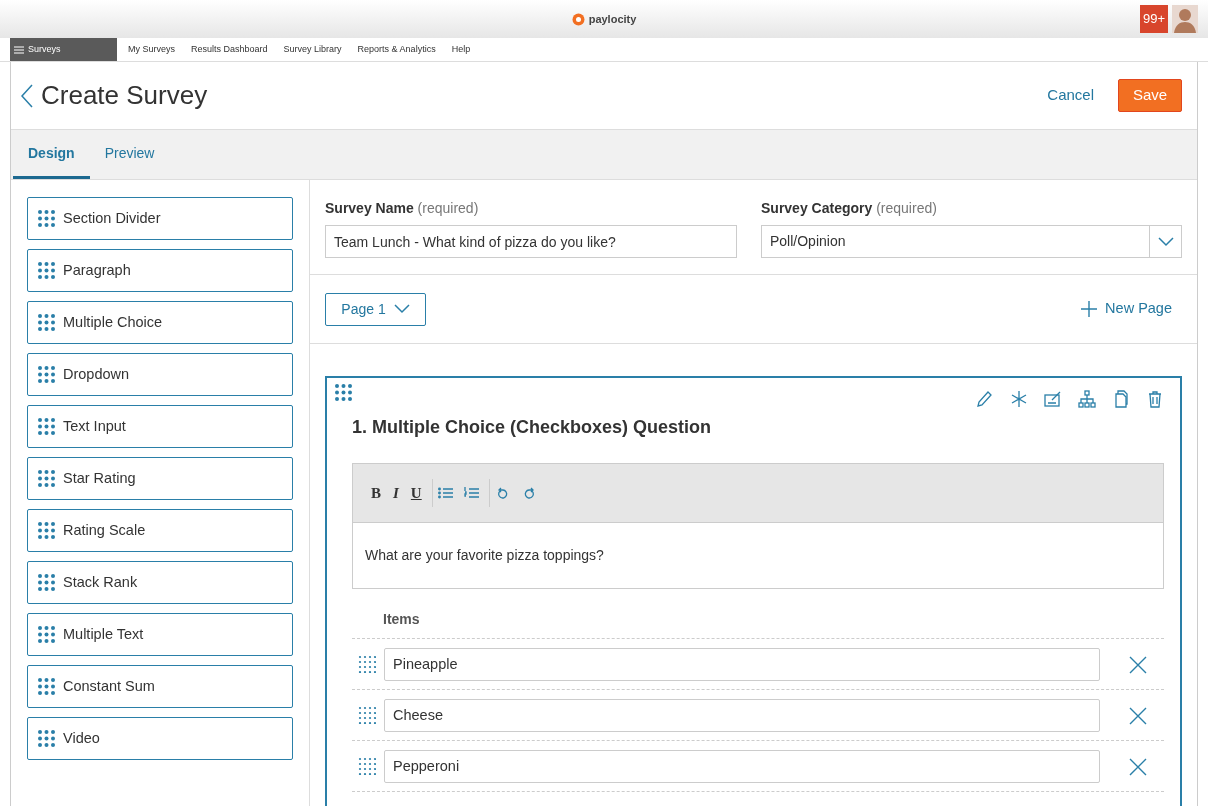 The height and width of the screenshot is (806, 1208). I want to click on cancel-link: Cancel, so click(1070, 95).